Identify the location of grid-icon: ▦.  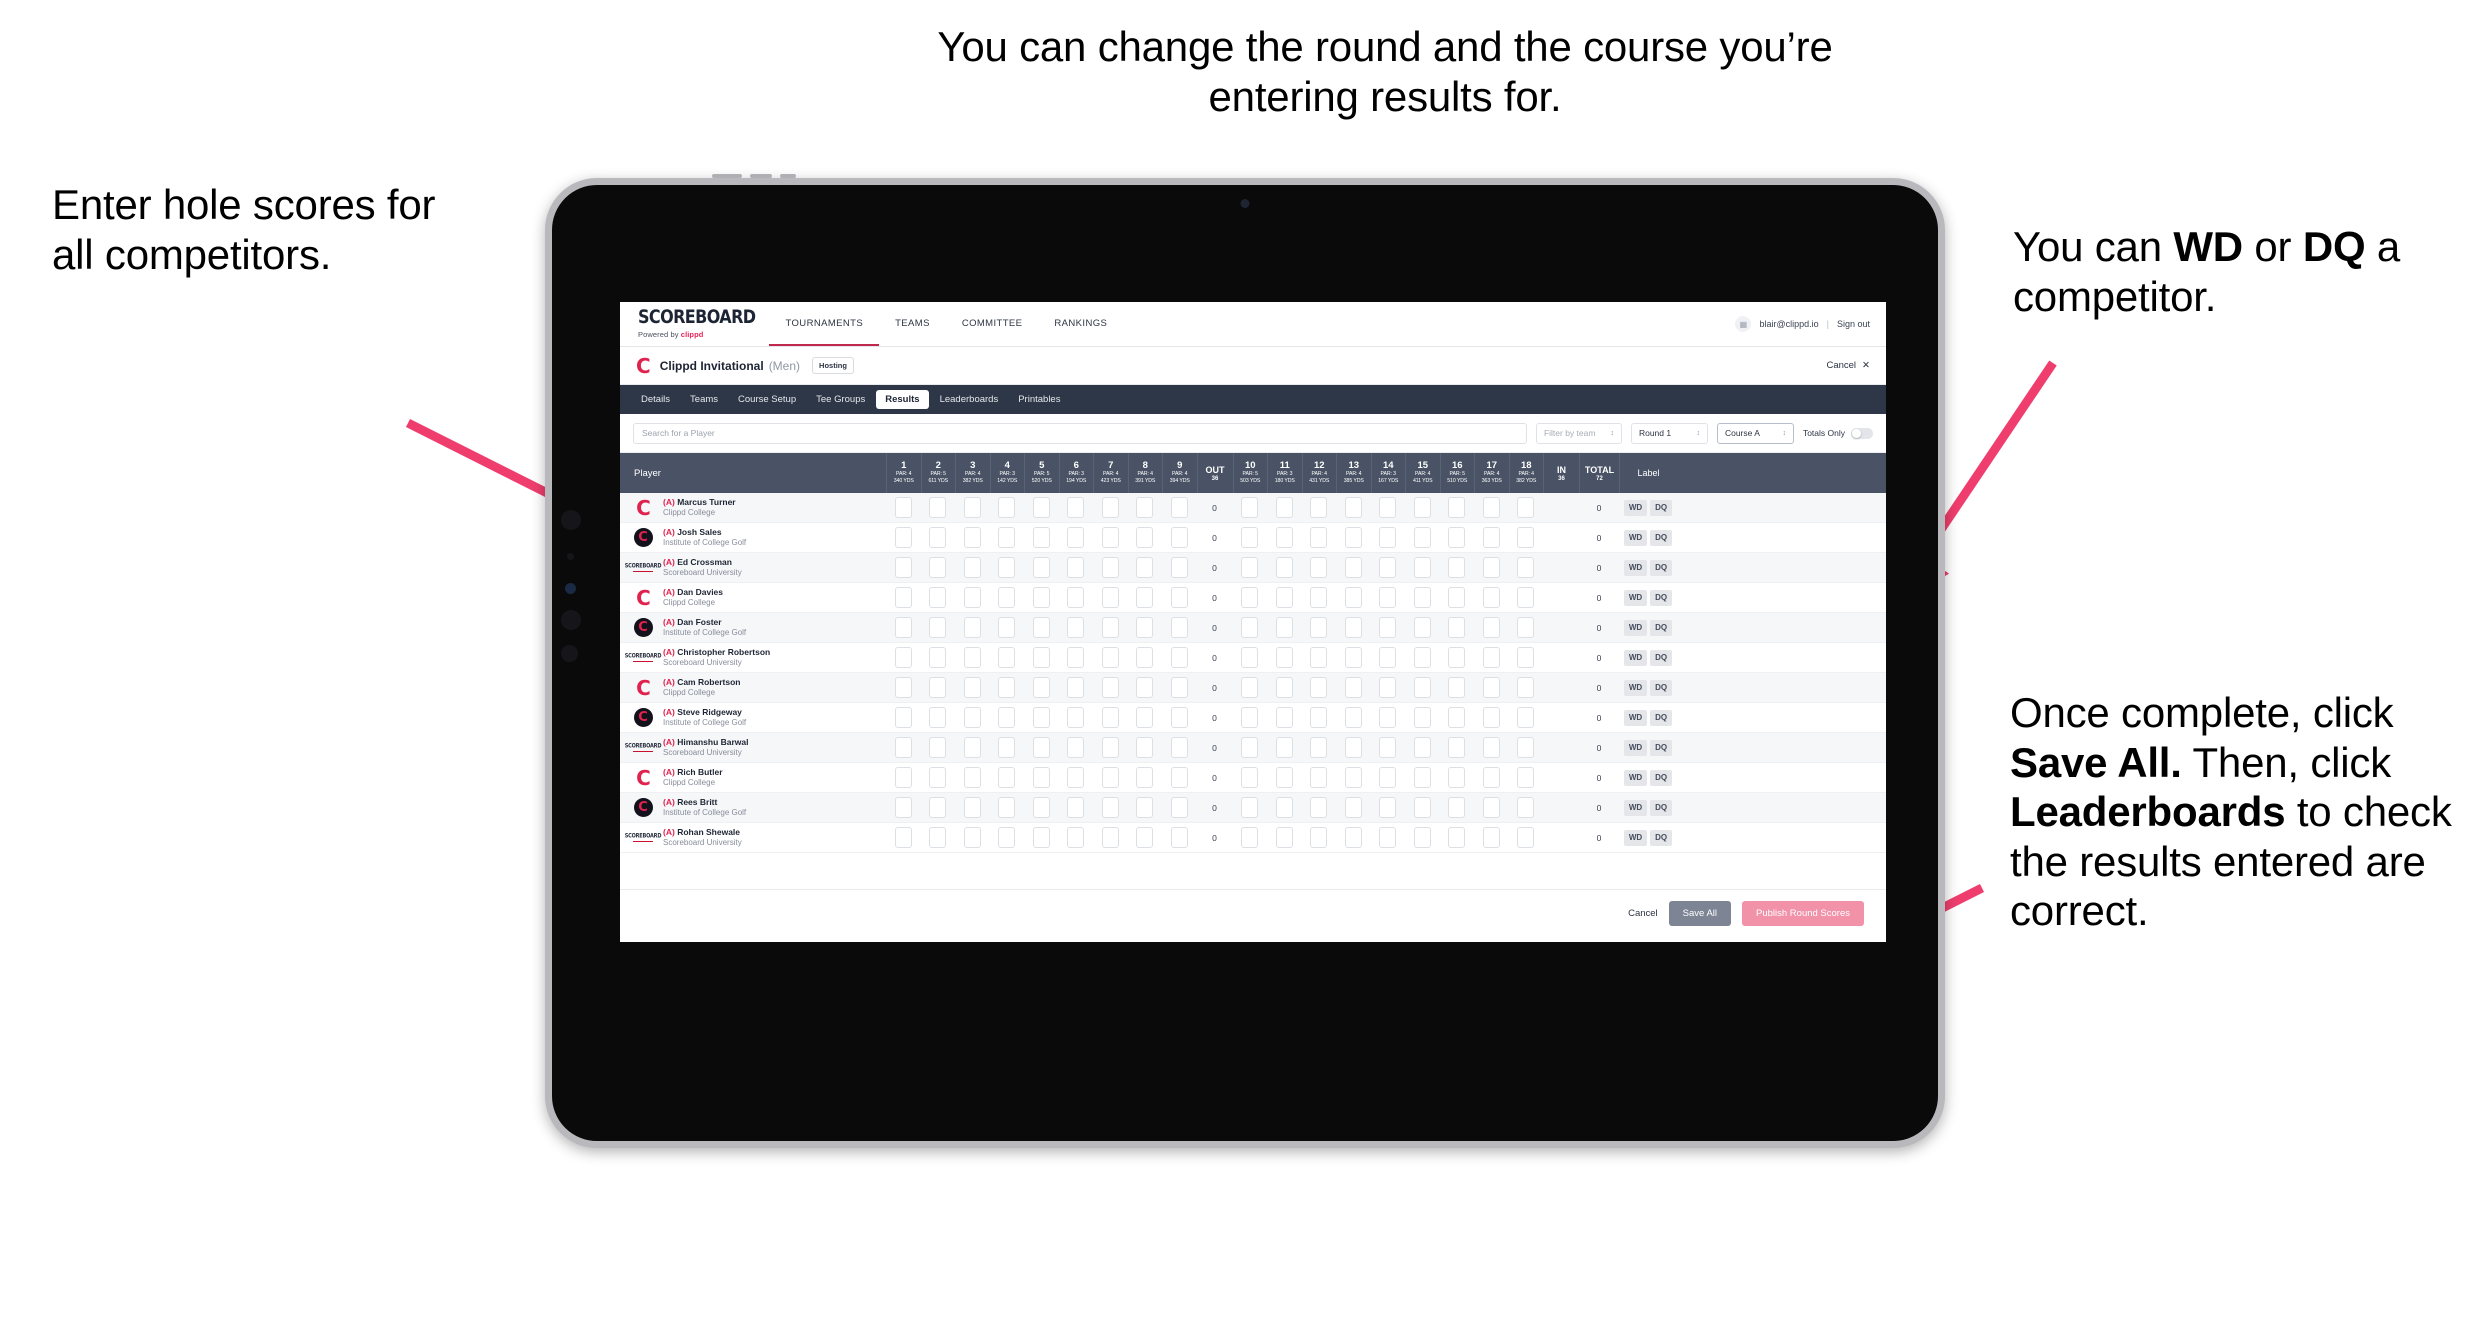
(1743, 324).